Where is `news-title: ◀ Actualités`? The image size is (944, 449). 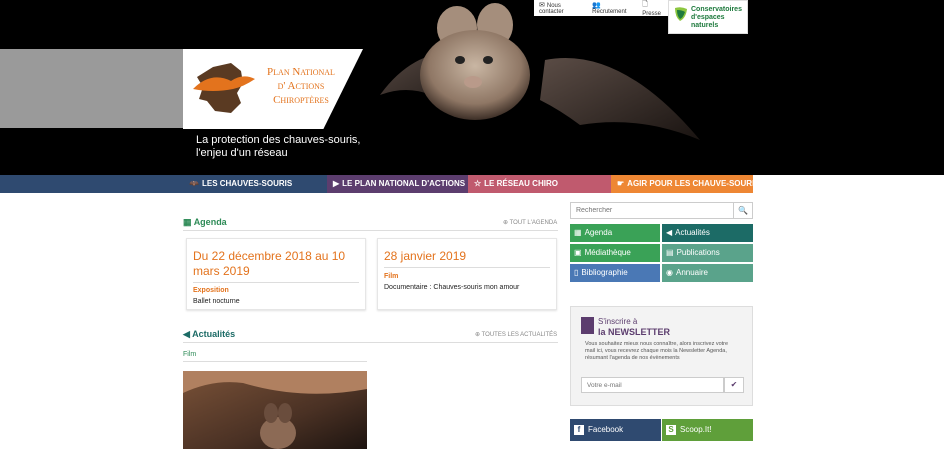
news-title: ◀ Actualités is located at coordinates (209, 334).